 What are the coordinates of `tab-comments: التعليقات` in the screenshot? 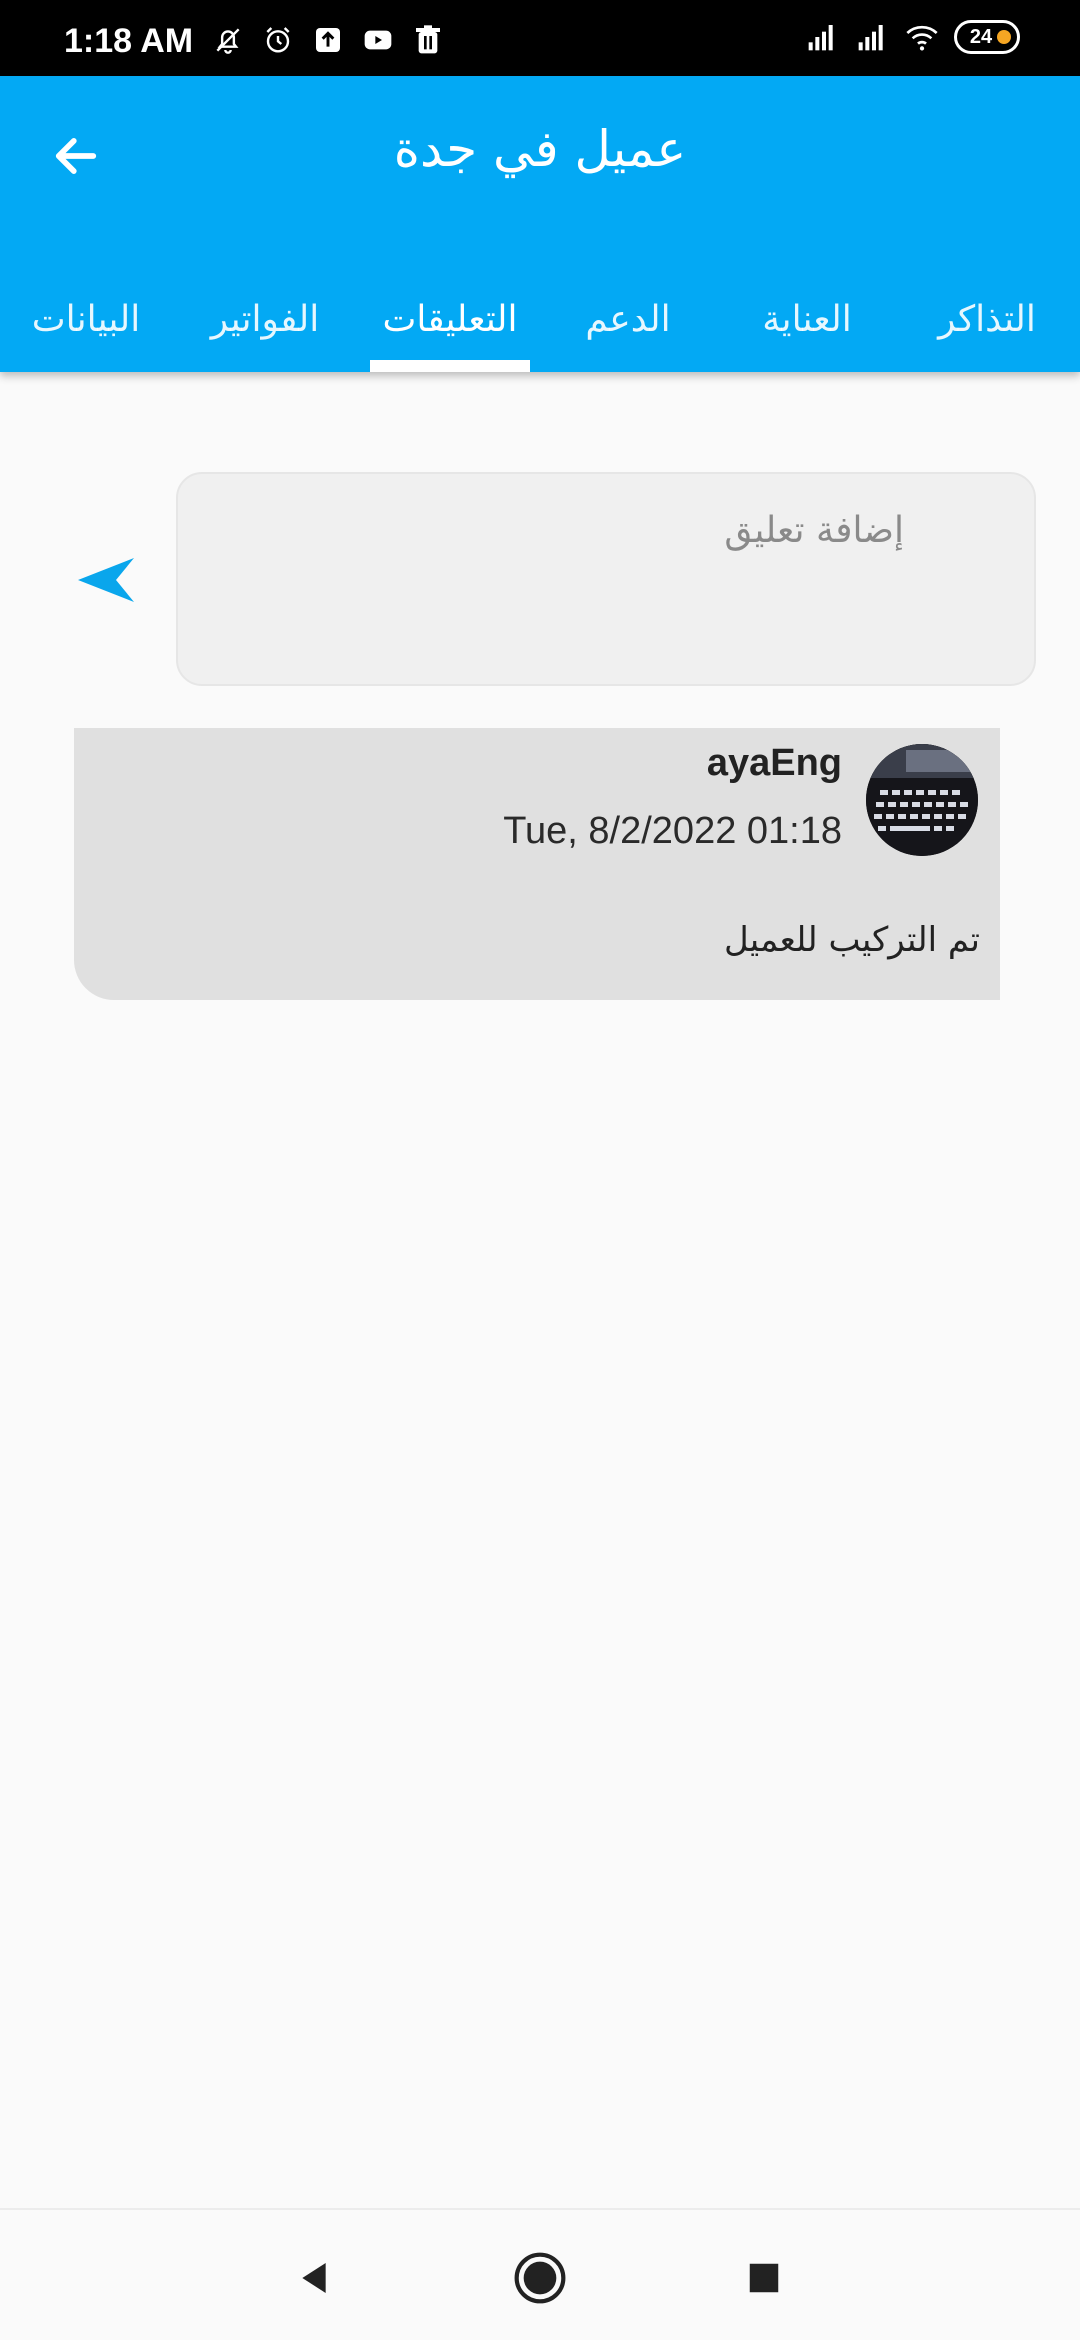 It's located at (450, 330).